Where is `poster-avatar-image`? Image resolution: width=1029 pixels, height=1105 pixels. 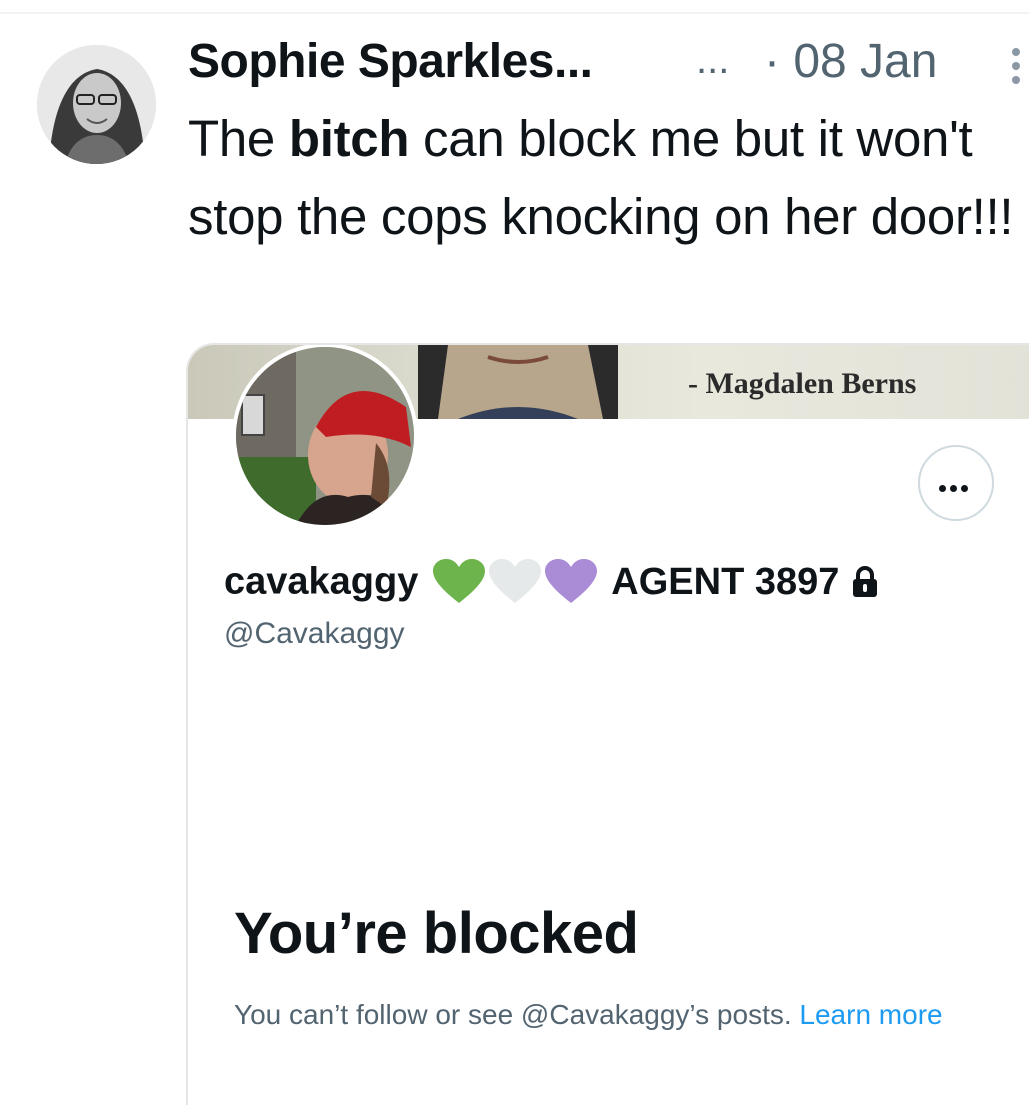 poster-avatar-image is located at coordinates (96, 104).